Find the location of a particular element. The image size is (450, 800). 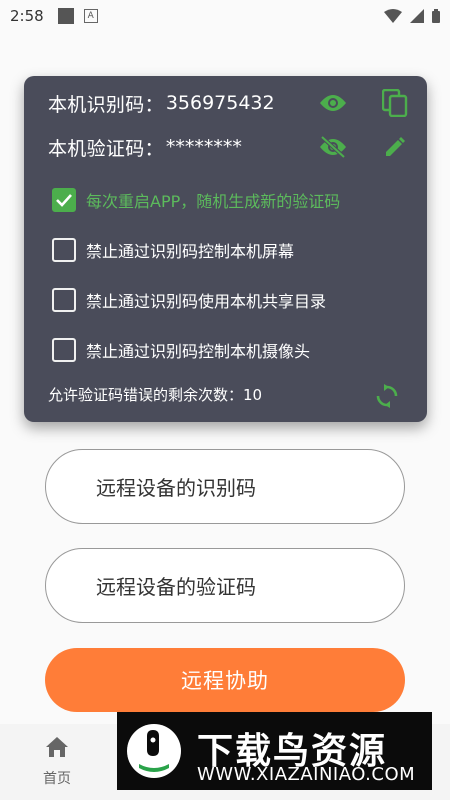

home-icon is located at coordinates (57, 747).